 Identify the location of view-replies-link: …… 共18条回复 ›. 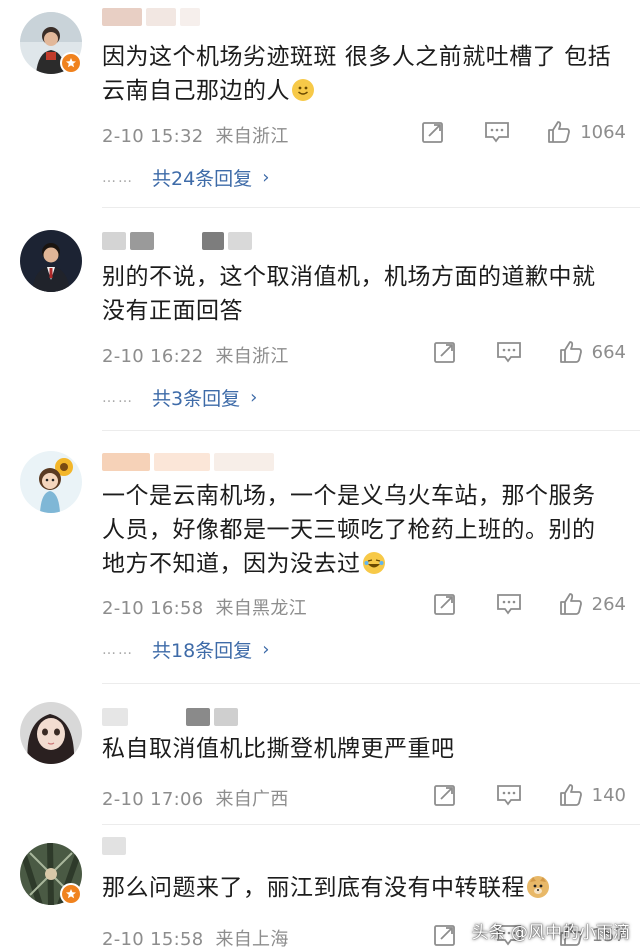
(185, 649).